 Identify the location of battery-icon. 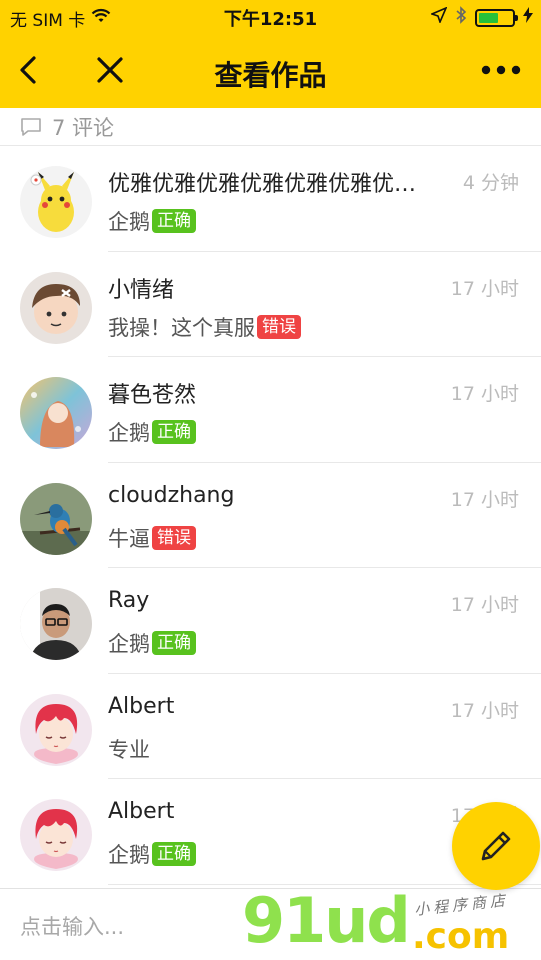
(496, 17).